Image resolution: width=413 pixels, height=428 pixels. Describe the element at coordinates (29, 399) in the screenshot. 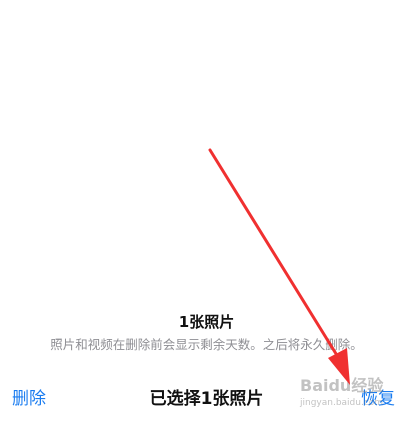

I see `delete-button: 删除` at that location.